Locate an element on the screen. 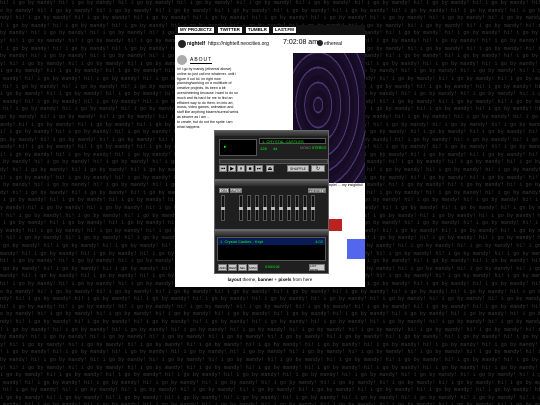 Image resolution: width=540 pixels, height=405 pixels. eq-presets-button: PRESETS is located at coordinates (317, 190).